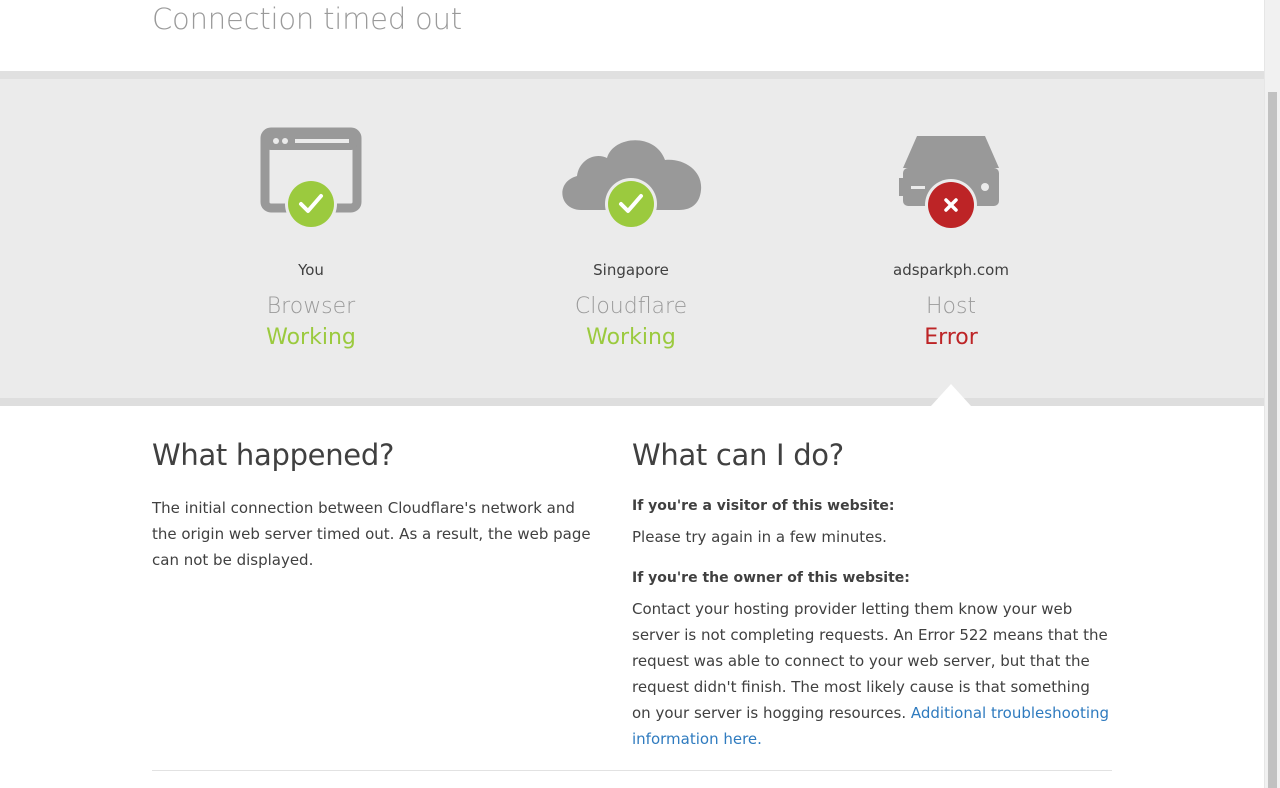 The height and width of the screenshot is (788, 1280). What do you see at coordinates (307, 19) in the screenshot?
I see `page-title: Connection timed out` at bounding box center [307, 19].